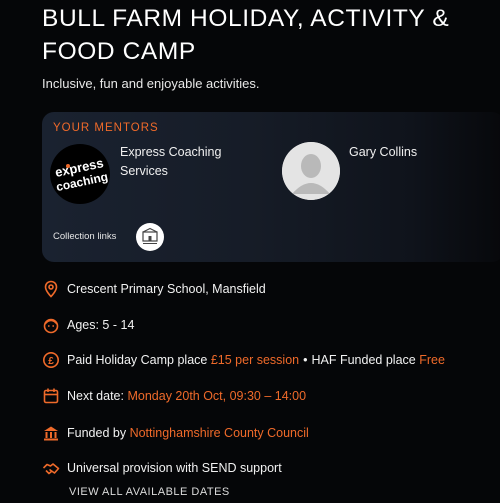  What do you see at coordinates (432, 360) in the screenshot?
I see `haf-price: Free` at bounding box center [432, 360].